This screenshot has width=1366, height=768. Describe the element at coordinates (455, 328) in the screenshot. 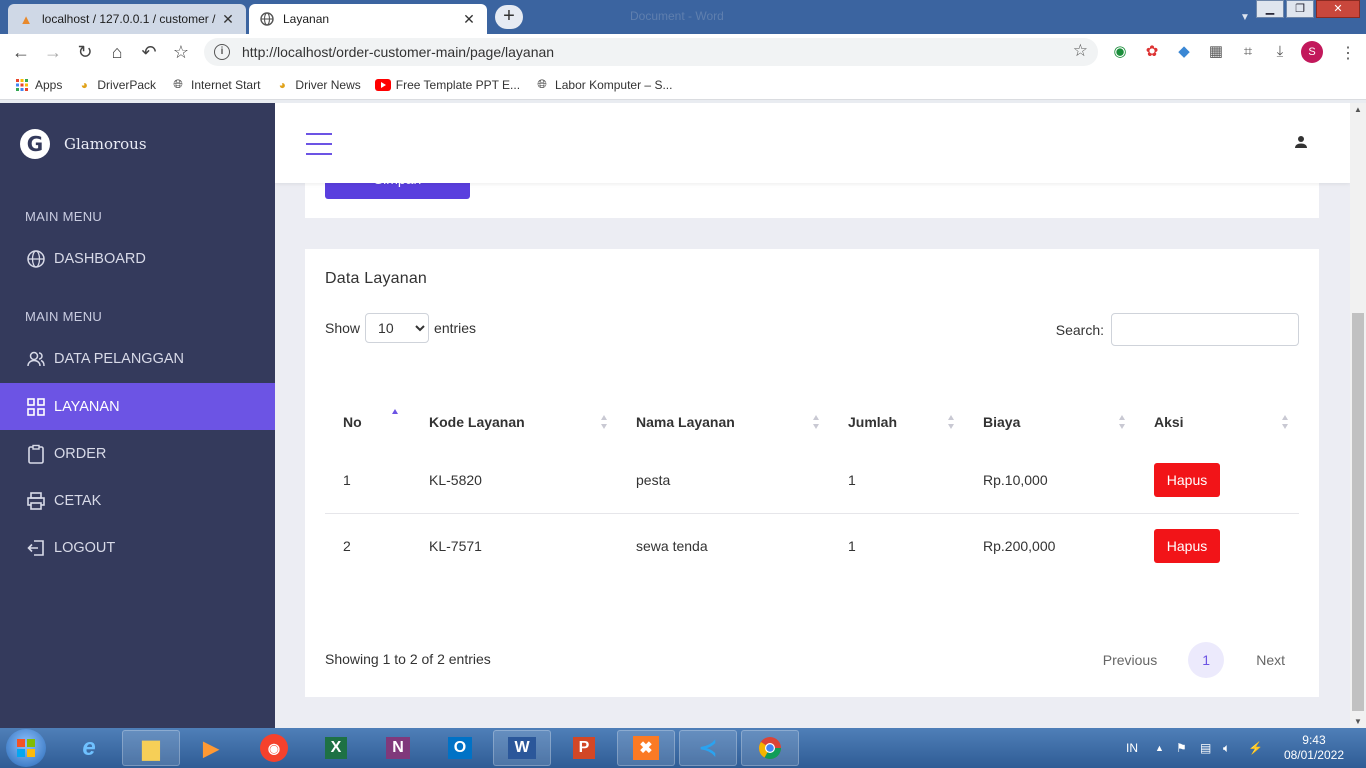

I see `length-suffix: entries` at that location.